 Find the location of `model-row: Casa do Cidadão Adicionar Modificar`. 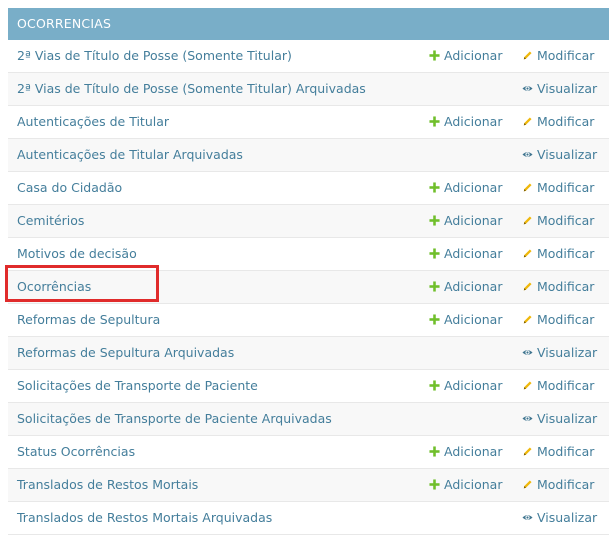

model-row: Casa do Cidadão Adicionar Modificar is located at coordinates (308, 188).